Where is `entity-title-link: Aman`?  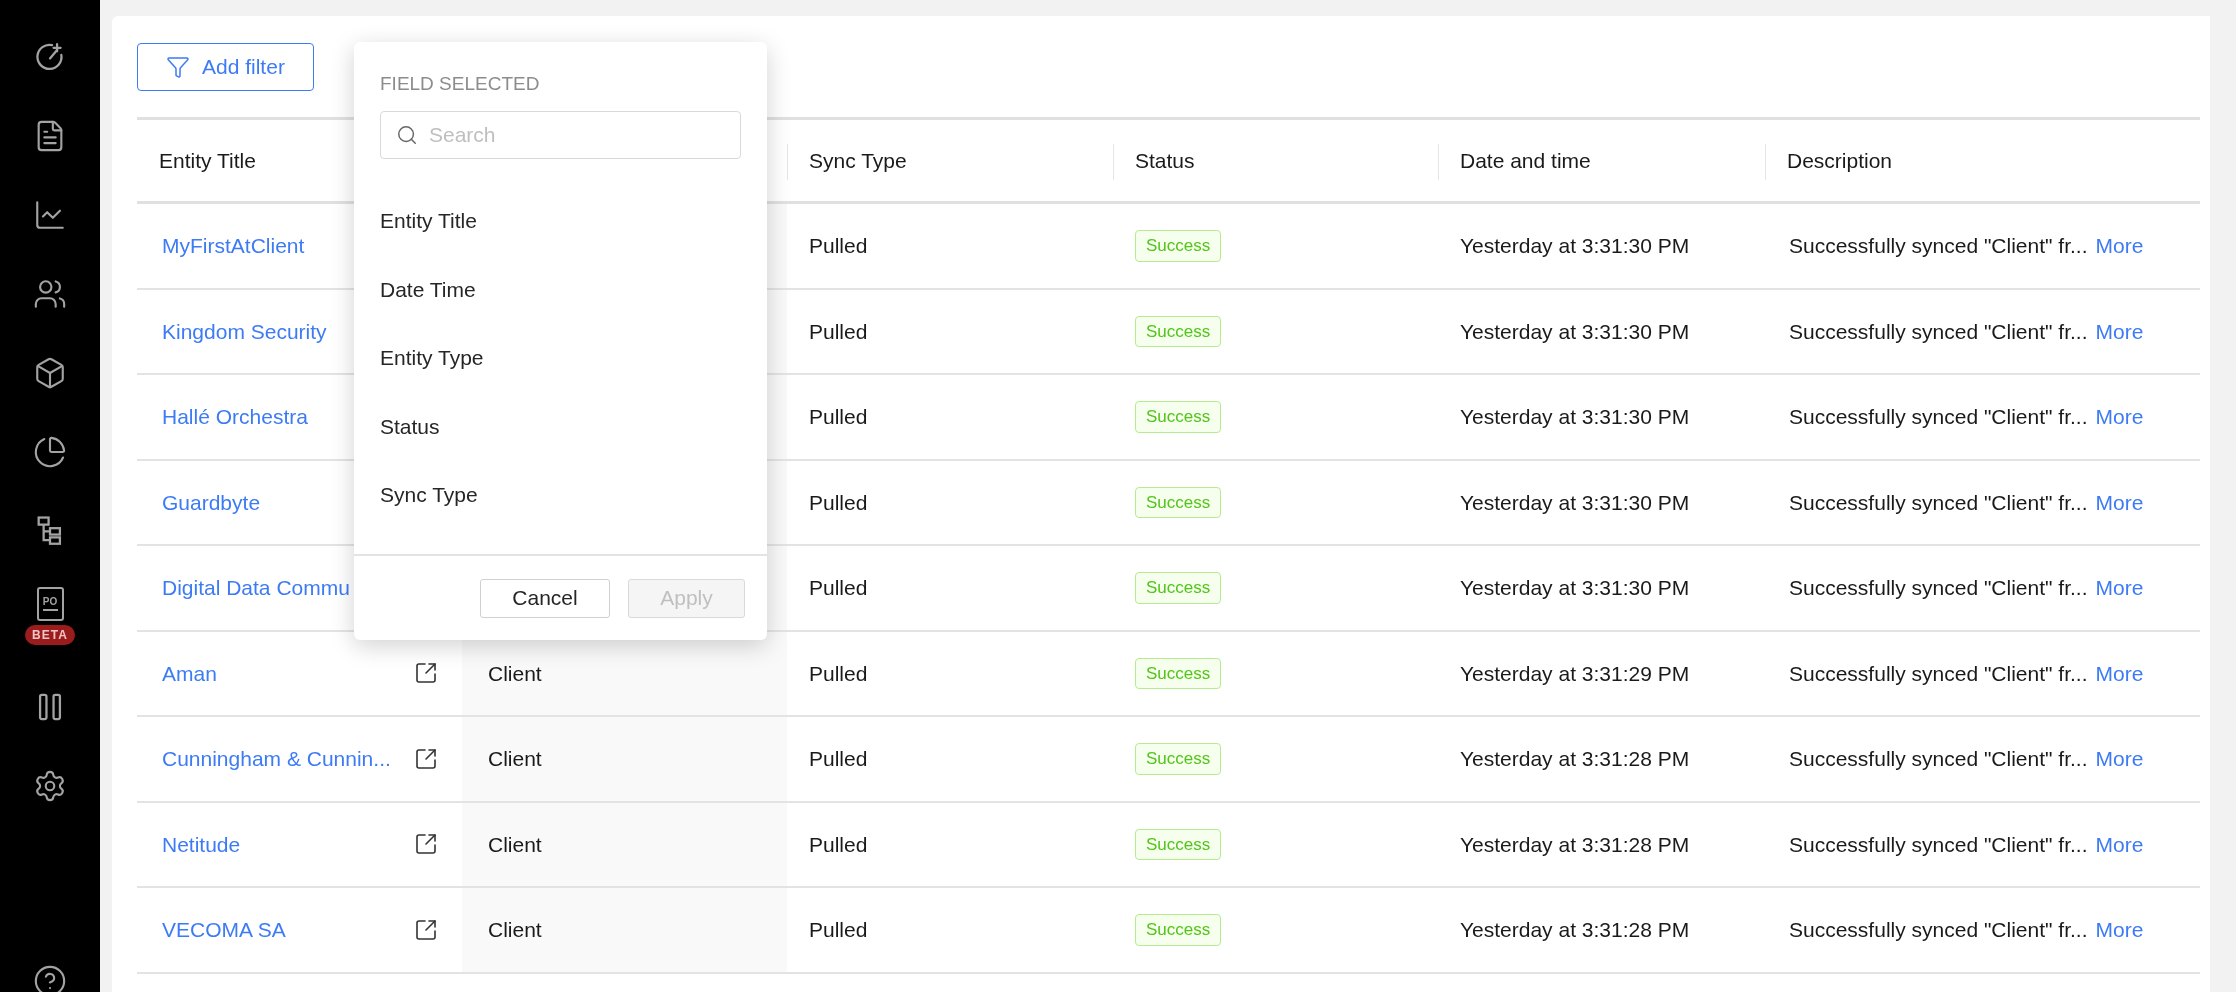 entity-title-link: Aman is located at coordinates (189, 673).